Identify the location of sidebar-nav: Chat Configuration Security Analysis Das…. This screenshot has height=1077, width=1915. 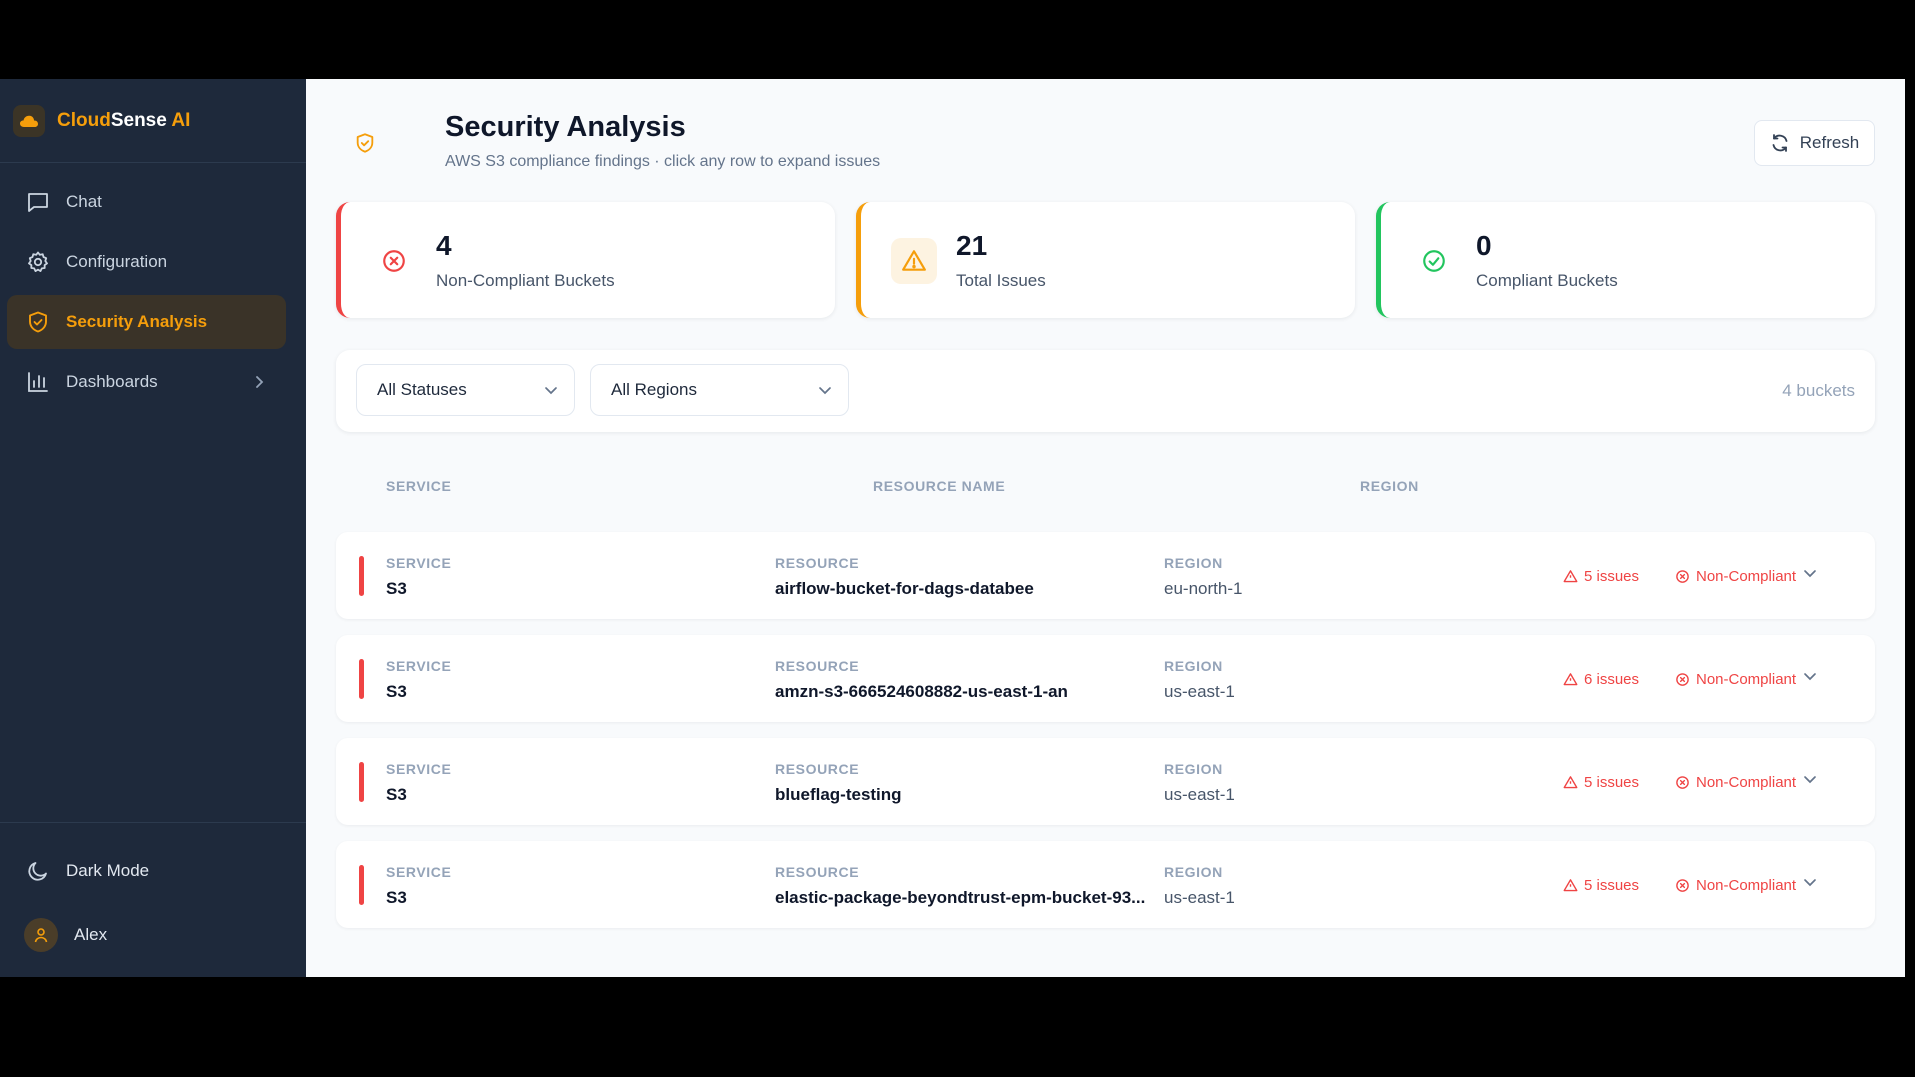
(153, 289).